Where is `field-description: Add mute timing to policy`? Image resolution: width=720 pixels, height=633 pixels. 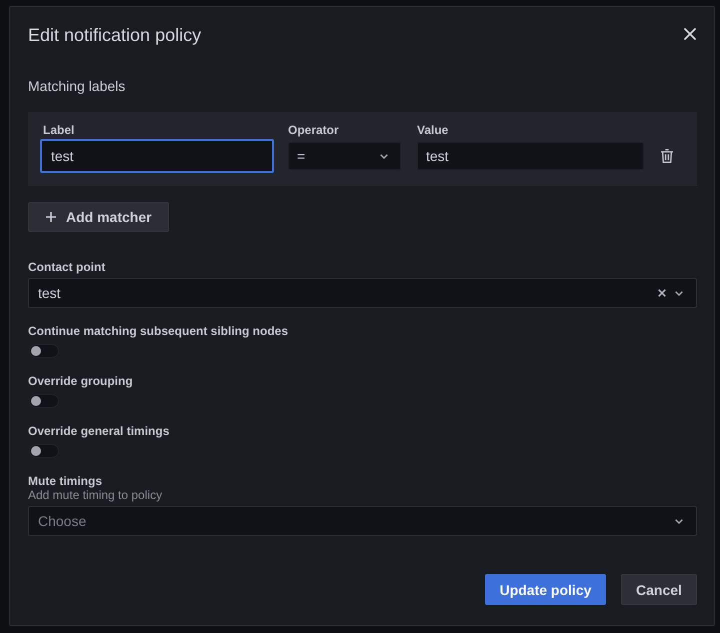 field-description: Add mute timing to policy is located at coordinates (95, 495).